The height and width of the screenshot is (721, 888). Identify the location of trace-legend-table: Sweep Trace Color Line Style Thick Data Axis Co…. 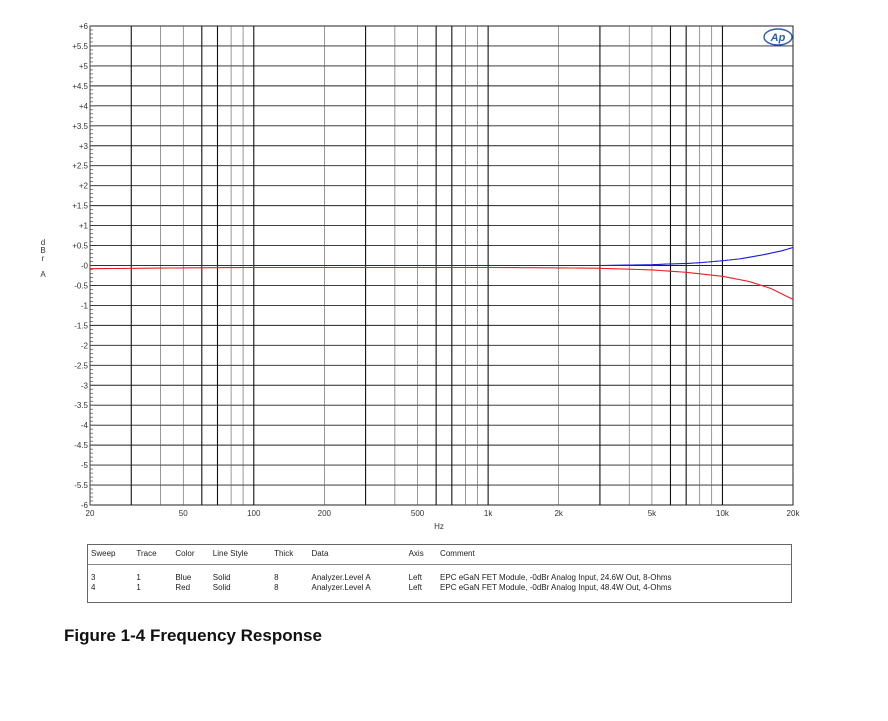
(439, 573).